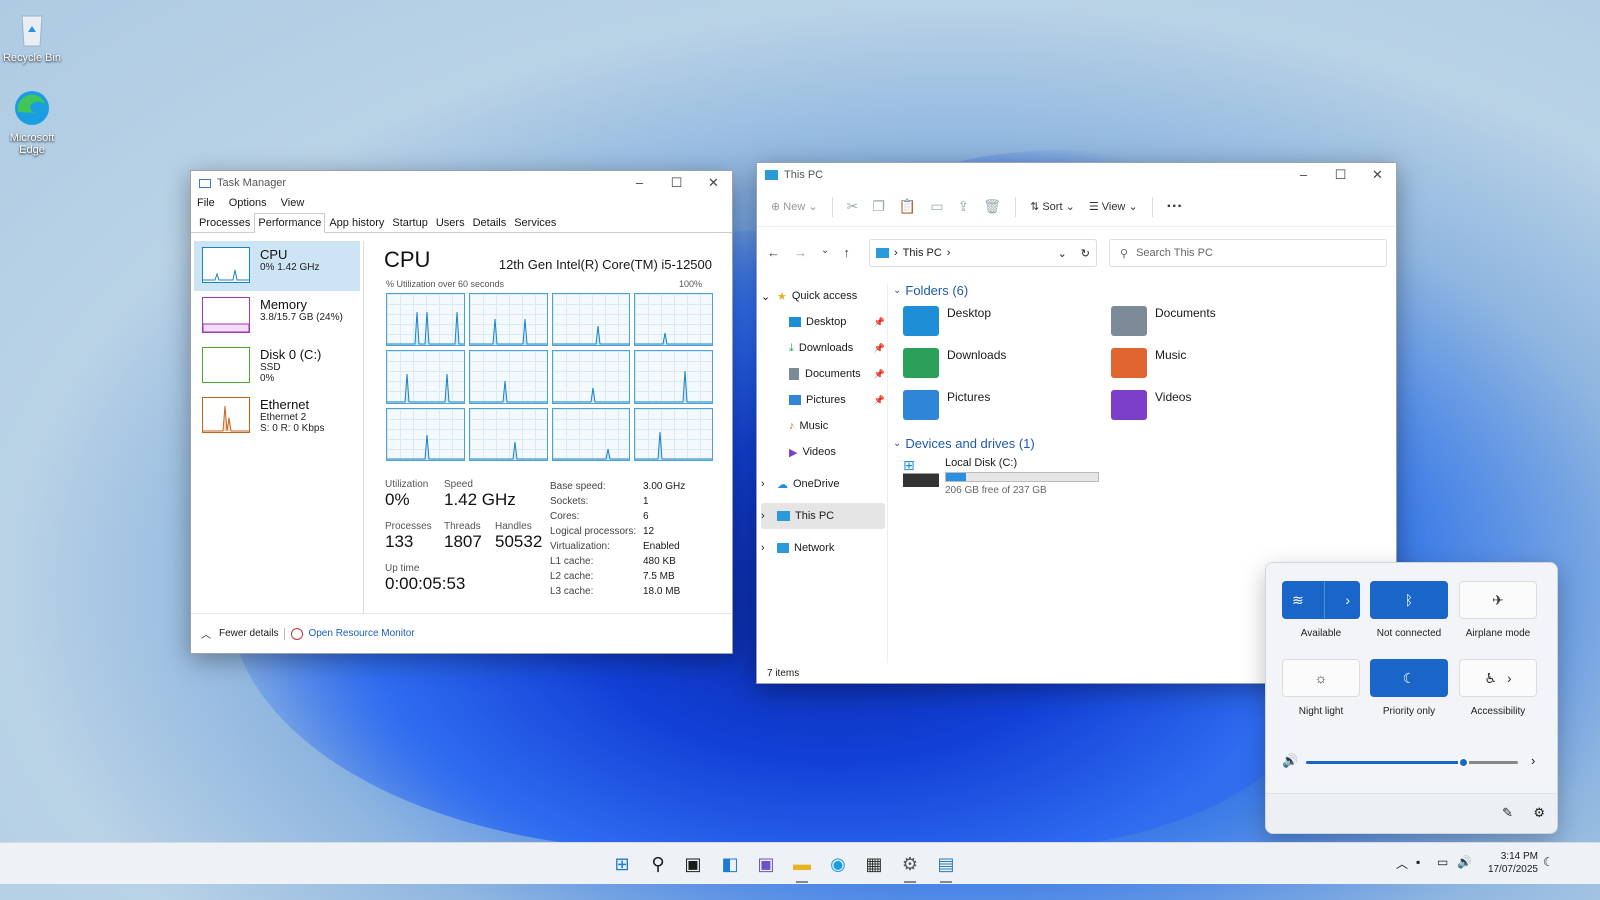 The height and width of the screenshot is (900, 1600). What do you see at coordinates (1508, 863) in the screenshot?
I see `clock: 3:14 PM 17/07/2025` at bounding box center [1508, 863].